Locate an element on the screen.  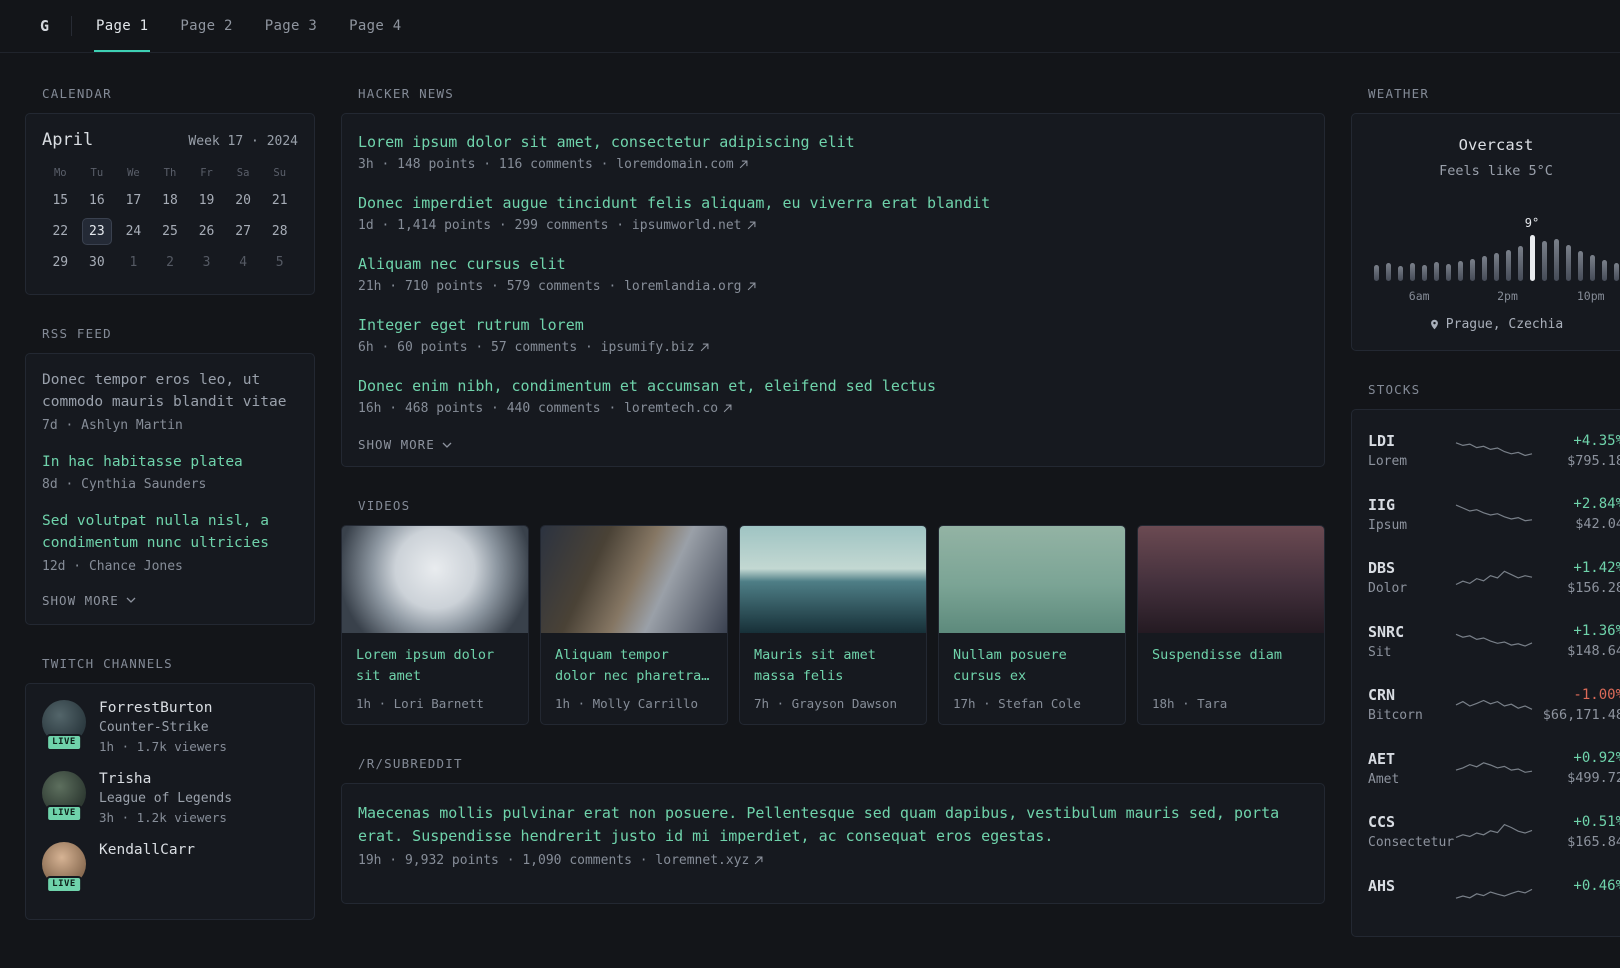
calendar-day: 1 is located at coordinates (133, 262).